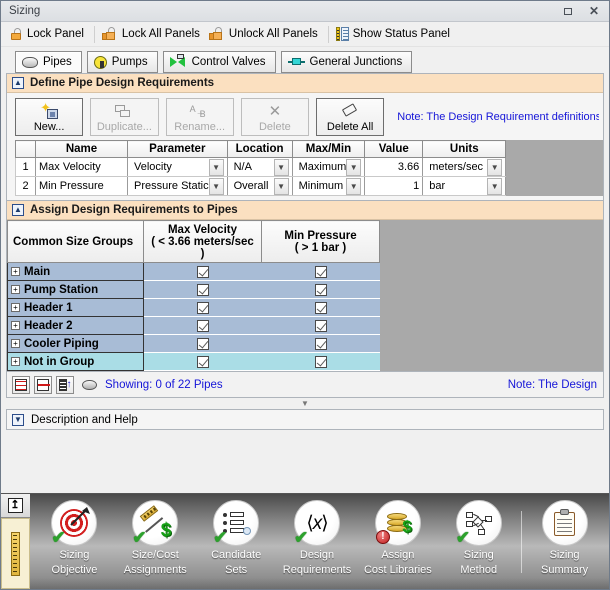 The image size is (610, 590). I want to click on nav-sizing-objective: ✔ Sizing Objective, so click(74, 541).